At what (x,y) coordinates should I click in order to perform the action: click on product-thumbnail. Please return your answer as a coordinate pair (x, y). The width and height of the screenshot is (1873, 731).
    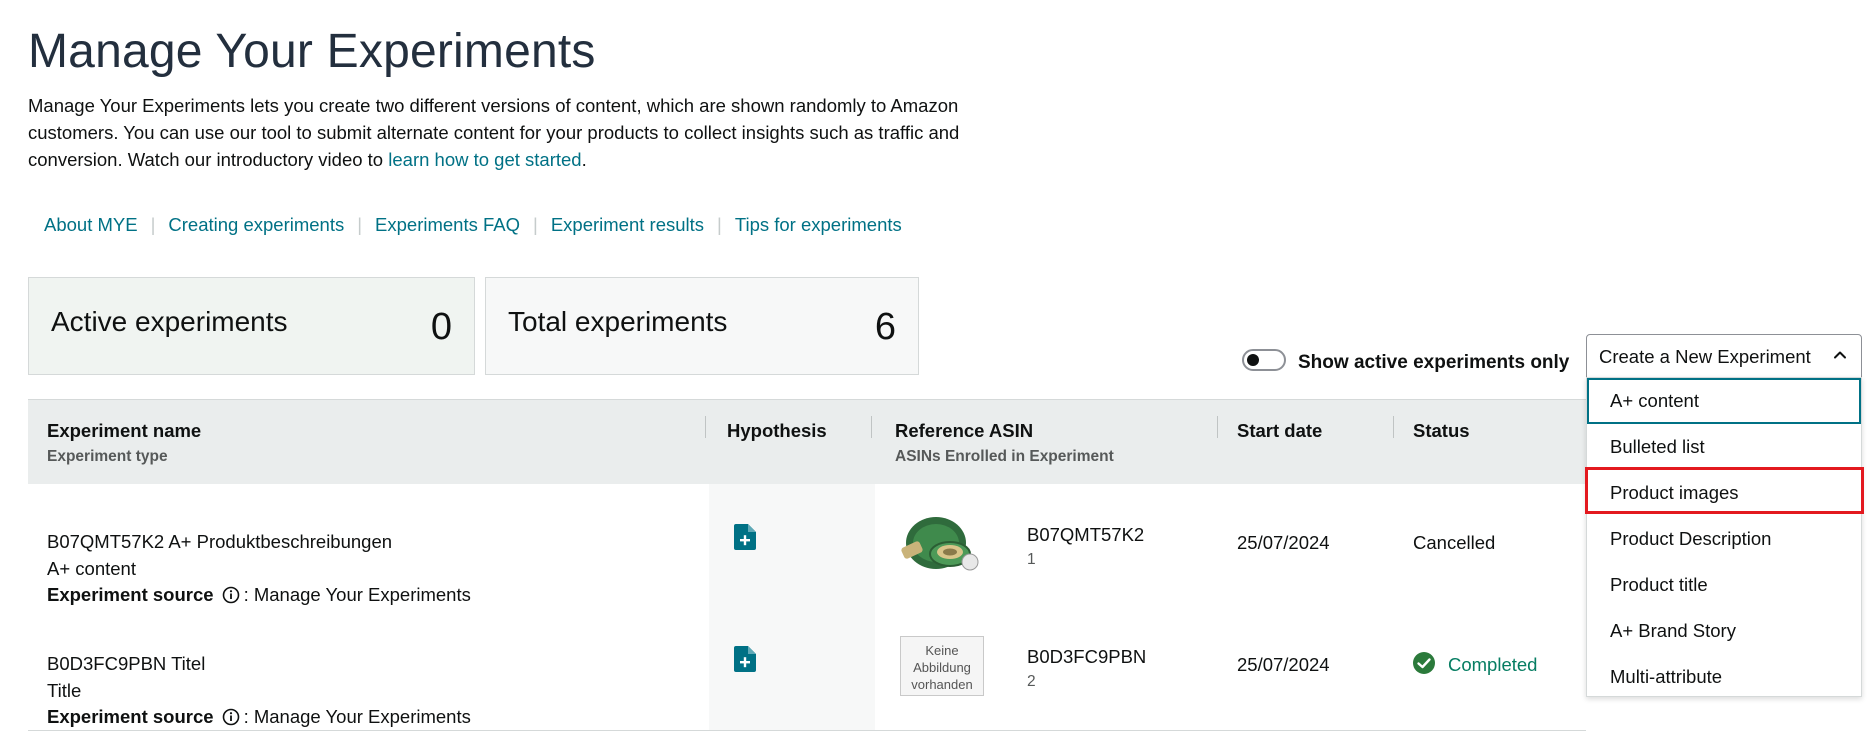
    Looking at the image, I should click on (940, 544).